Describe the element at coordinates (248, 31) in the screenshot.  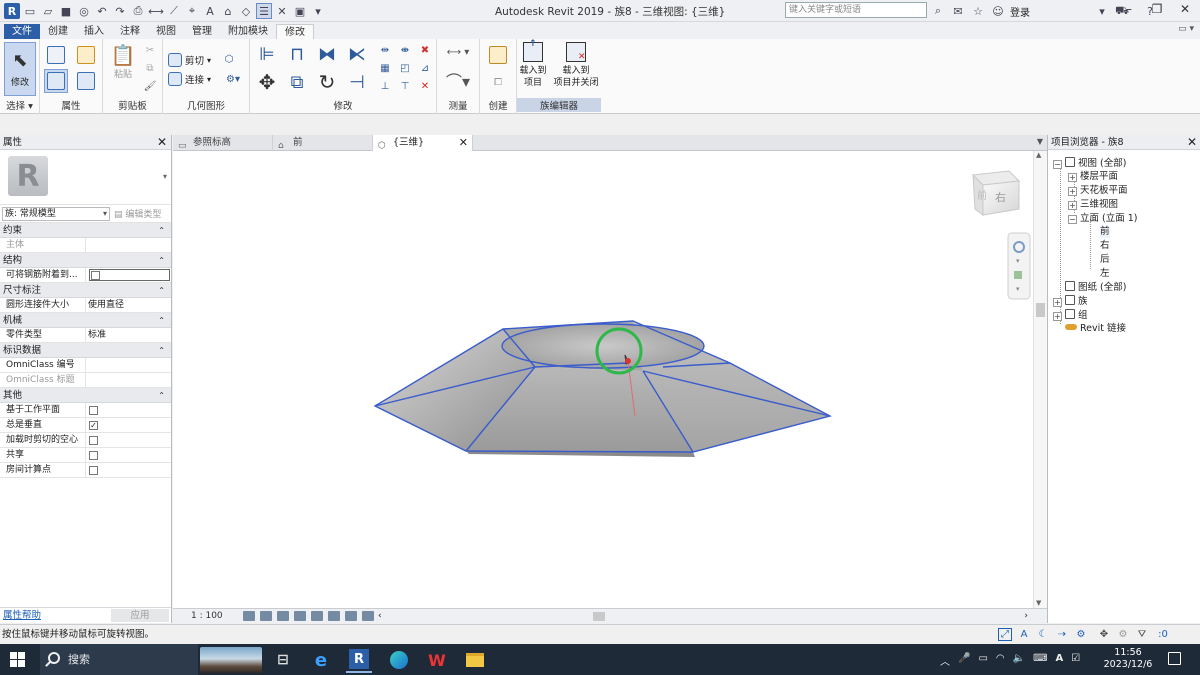
I see `tab-addins: 附加模块` at that location.